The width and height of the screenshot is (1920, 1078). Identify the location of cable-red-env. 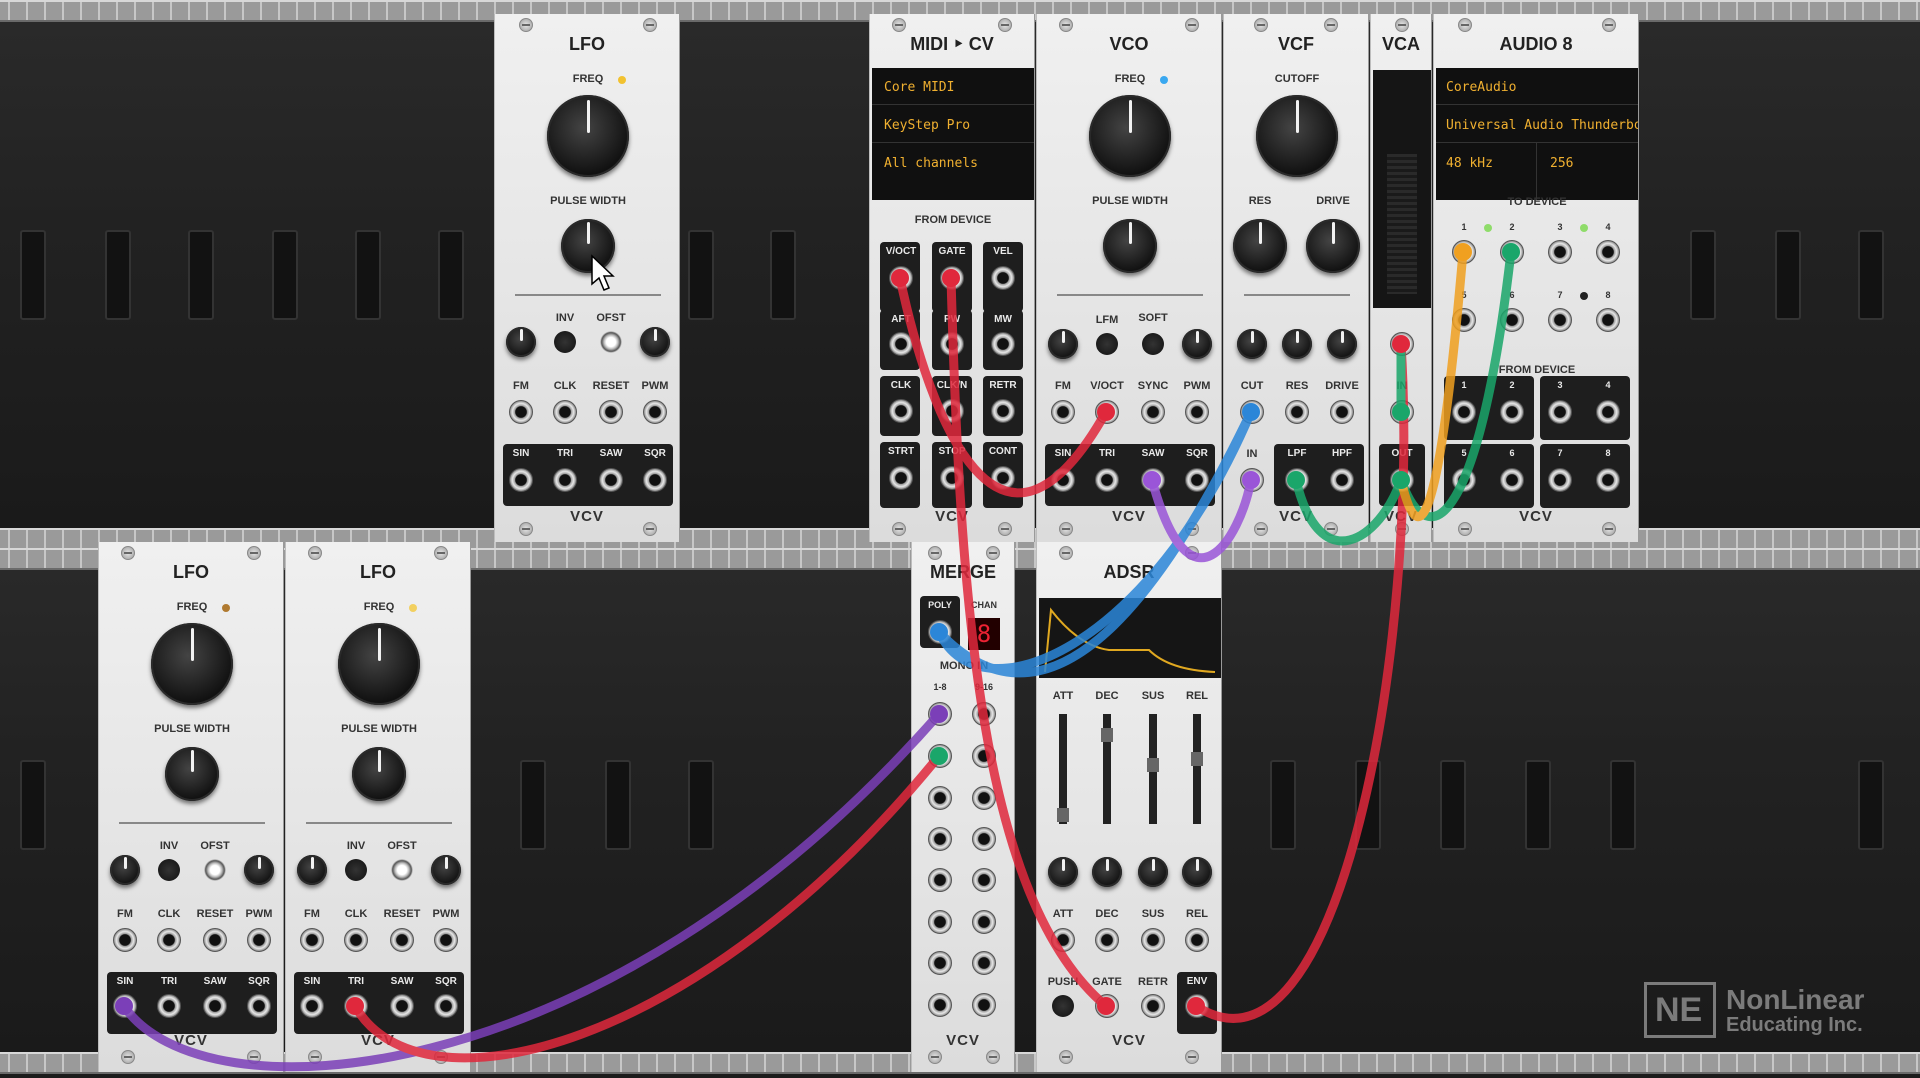
(1300, 681).